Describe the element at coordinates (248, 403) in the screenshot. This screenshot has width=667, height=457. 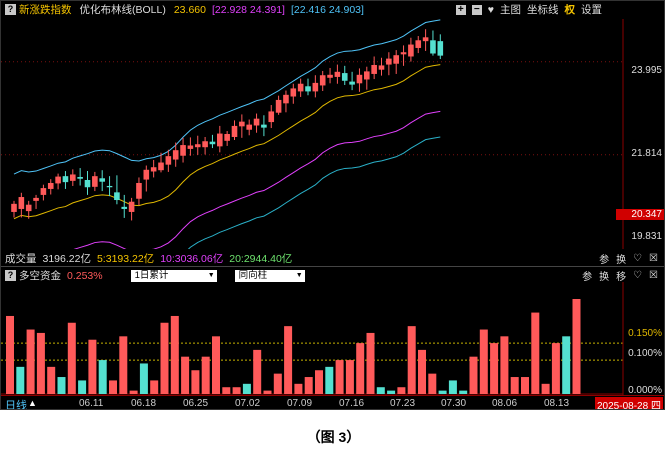
I see `date-label: 07.02` at that location.